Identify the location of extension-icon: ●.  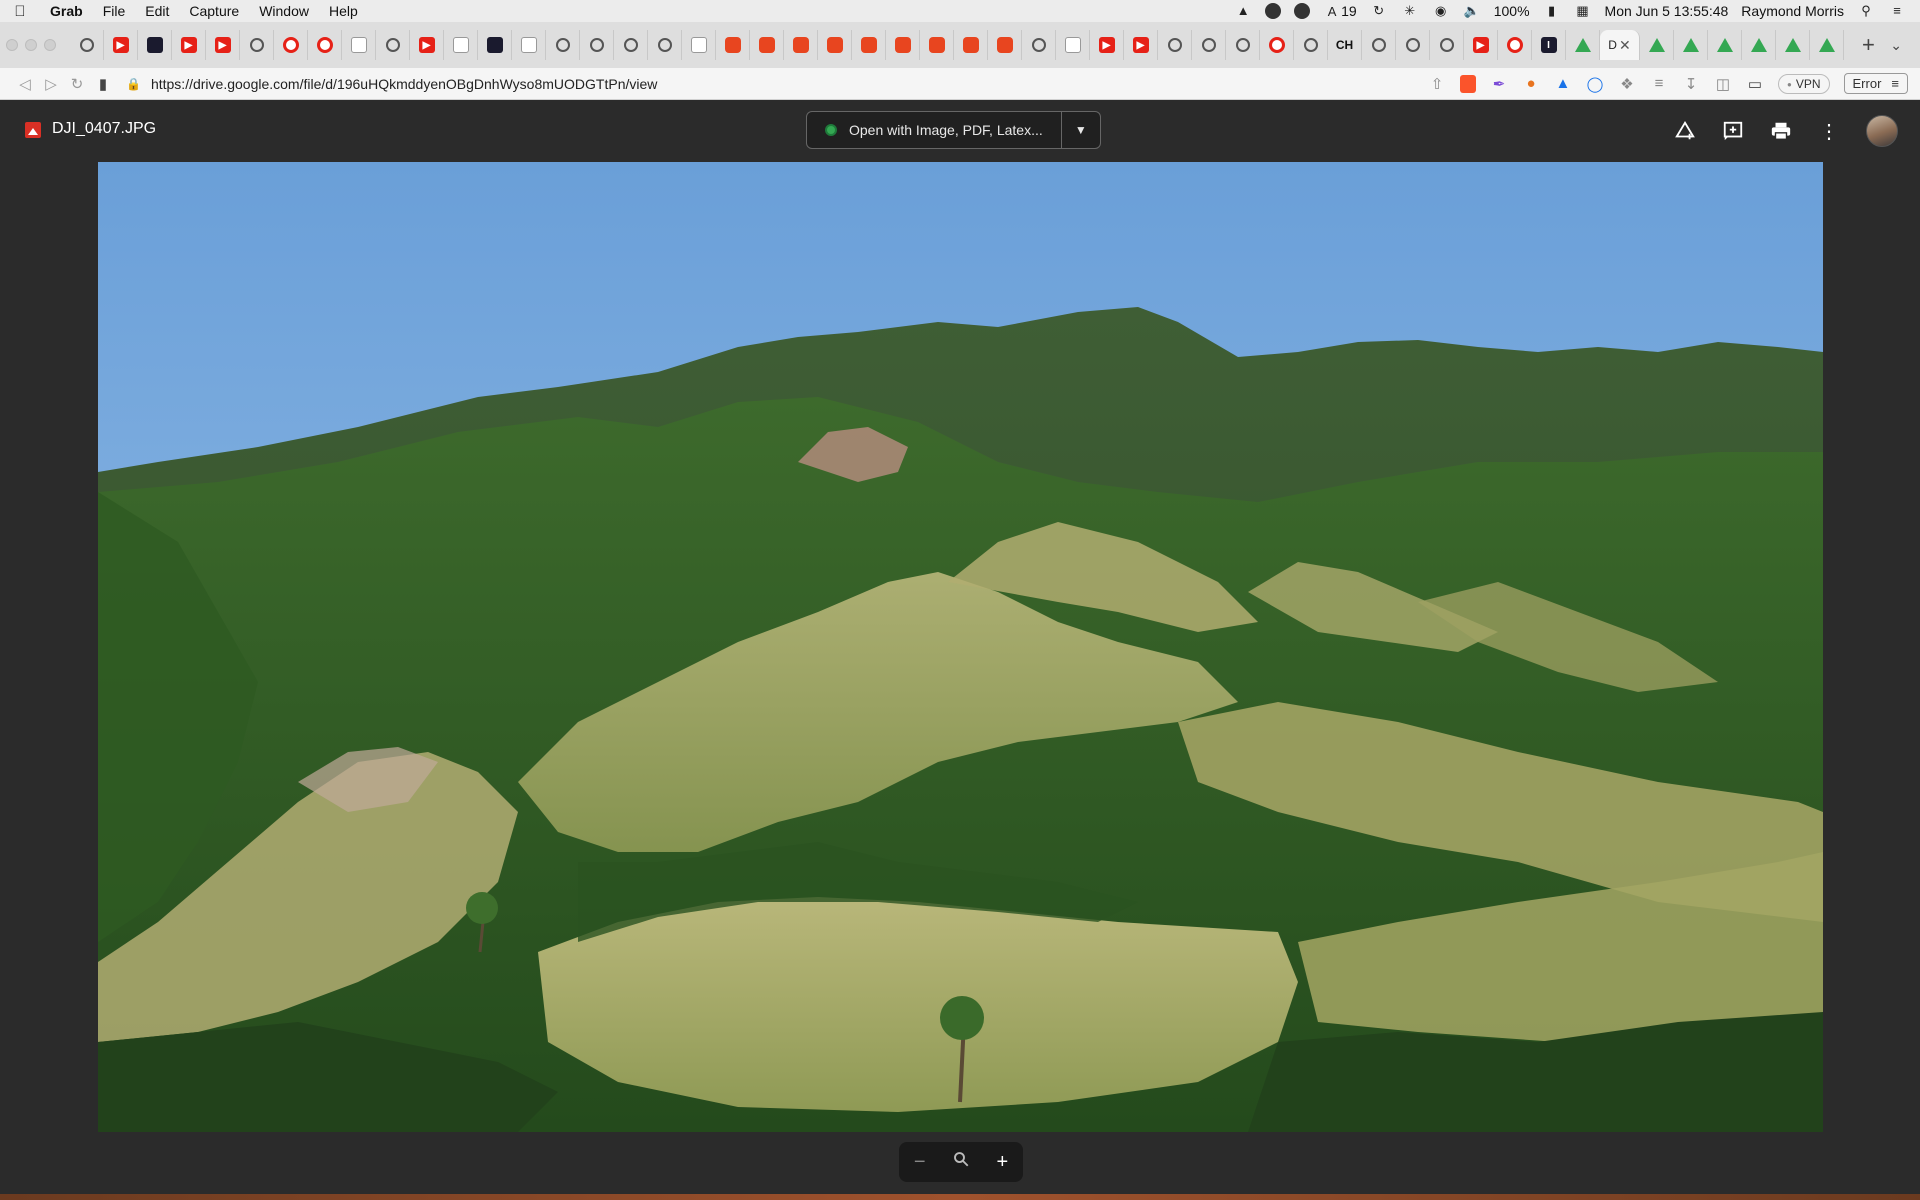
(1531, 83).